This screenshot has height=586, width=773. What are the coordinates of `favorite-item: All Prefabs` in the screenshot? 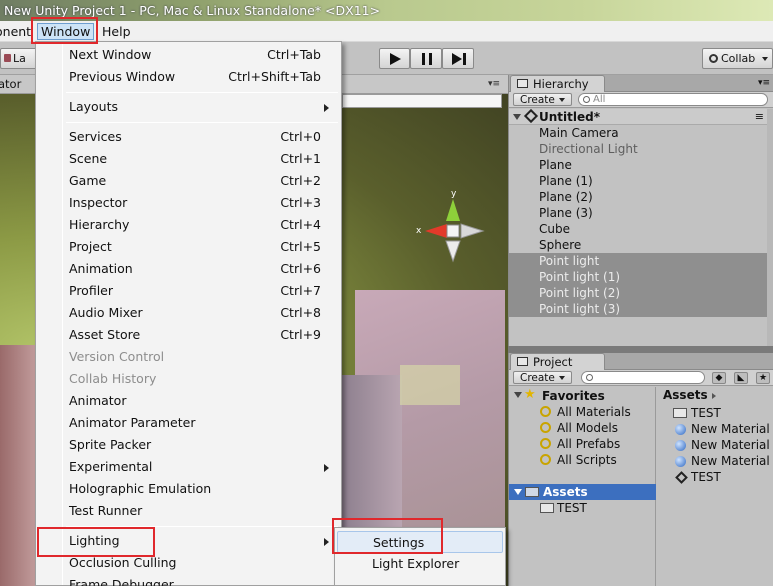 It's located at (588, 444).